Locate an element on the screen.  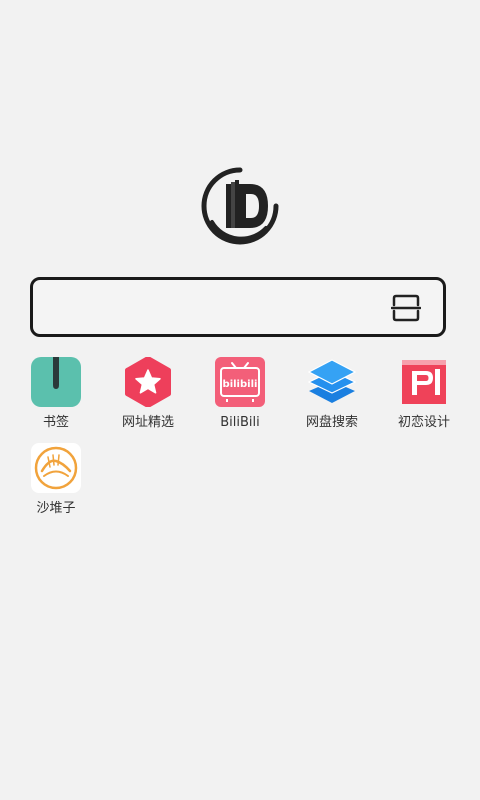
p-letter-icon is located at coordinates (424, 382).